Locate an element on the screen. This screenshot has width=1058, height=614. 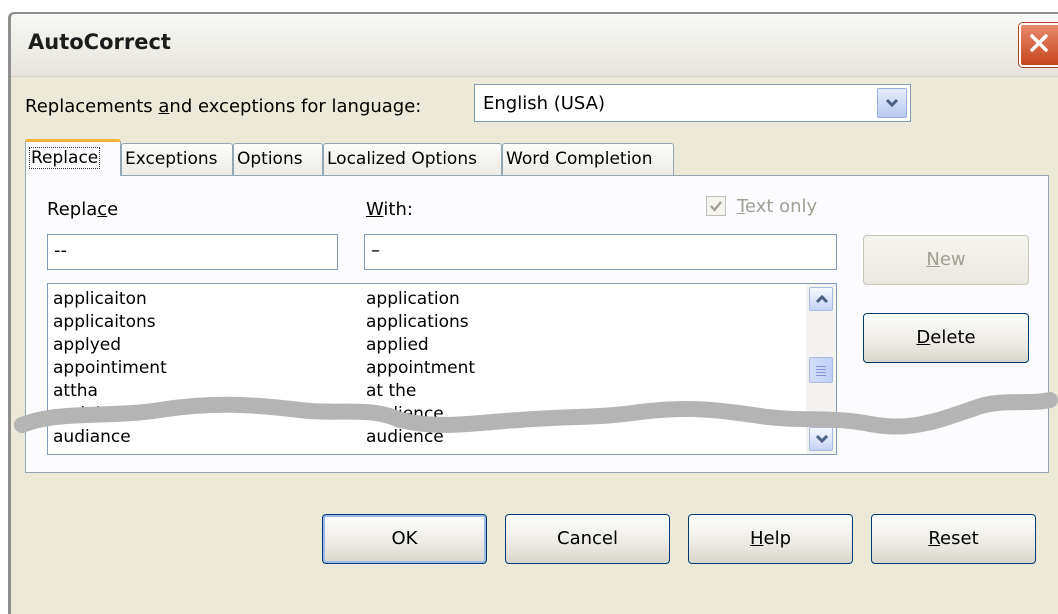
vertical-scrollbar is located at coordinates (821, 369).